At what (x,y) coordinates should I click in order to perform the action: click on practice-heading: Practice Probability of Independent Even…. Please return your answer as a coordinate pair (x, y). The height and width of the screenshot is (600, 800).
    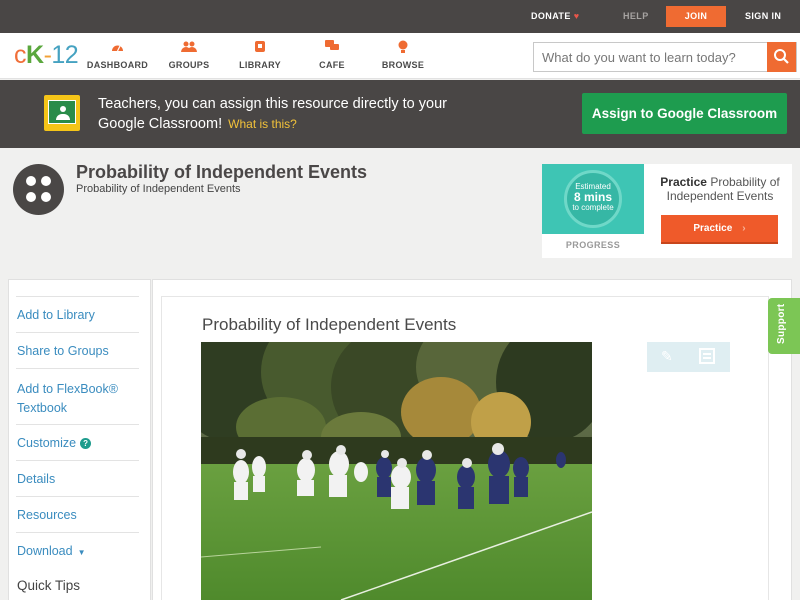
    Looking at the image, I should click on (720, 189).